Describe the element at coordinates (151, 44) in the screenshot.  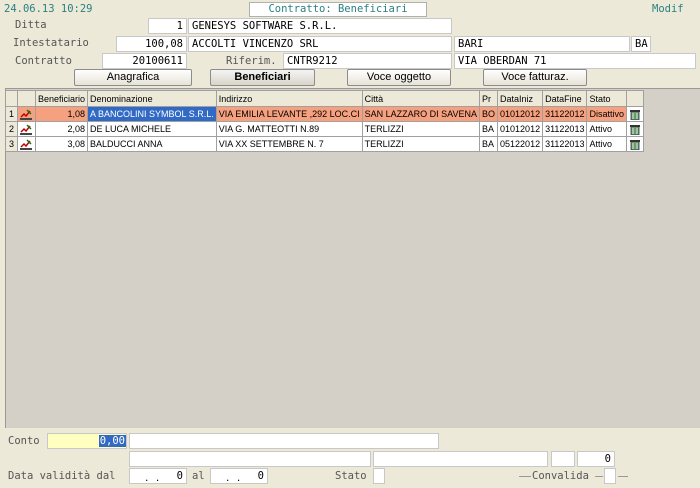
I see `intestatario-code-field: 100,08` at that location.